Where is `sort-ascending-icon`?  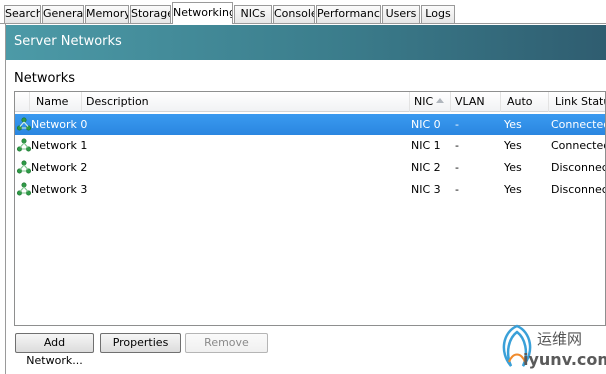
sort-ascending-icon is located at coordinates (440, 100).